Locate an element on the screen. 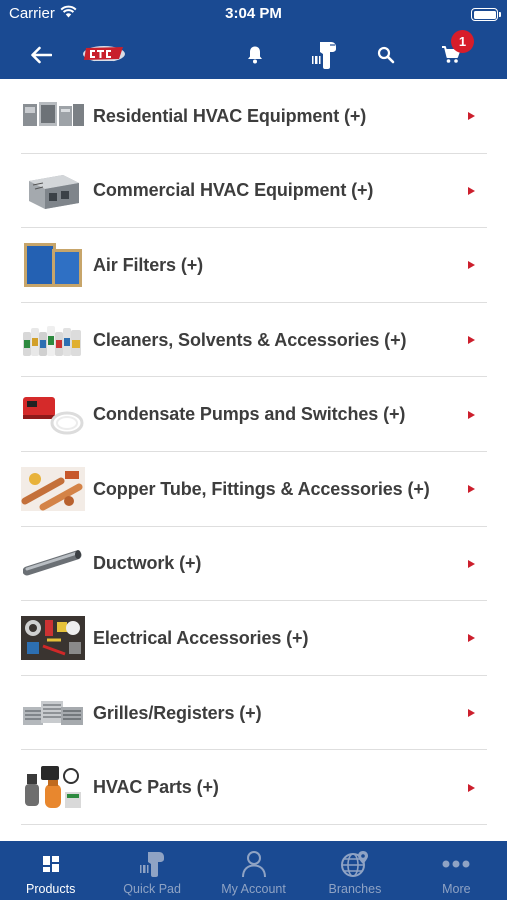 The height and width of the screenshot is (900, 507). category-row: Grilles/Registers (+) is located at coordinates (253, 713).